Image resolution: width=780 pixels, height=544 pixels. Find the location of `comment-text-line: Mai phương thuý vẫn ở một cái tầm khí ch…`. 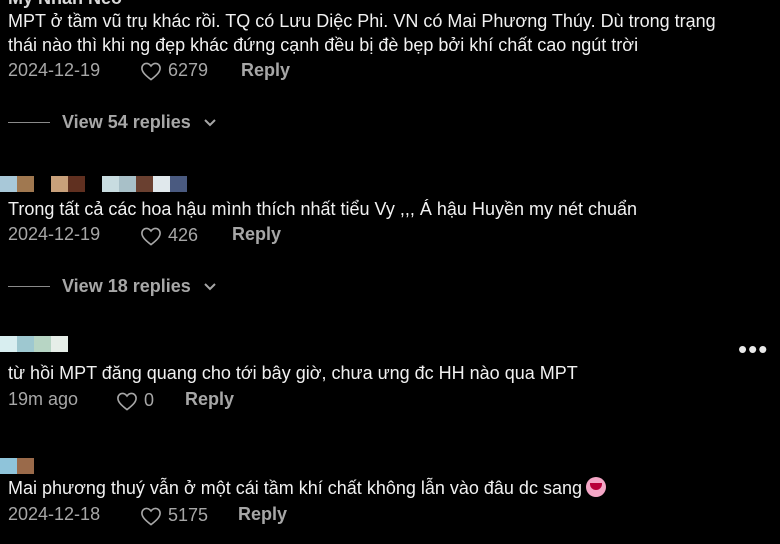

comment-text-line: Mai phương thuý vẫn ở một cái tầm khí ch… is located at coordinates (307, 488).